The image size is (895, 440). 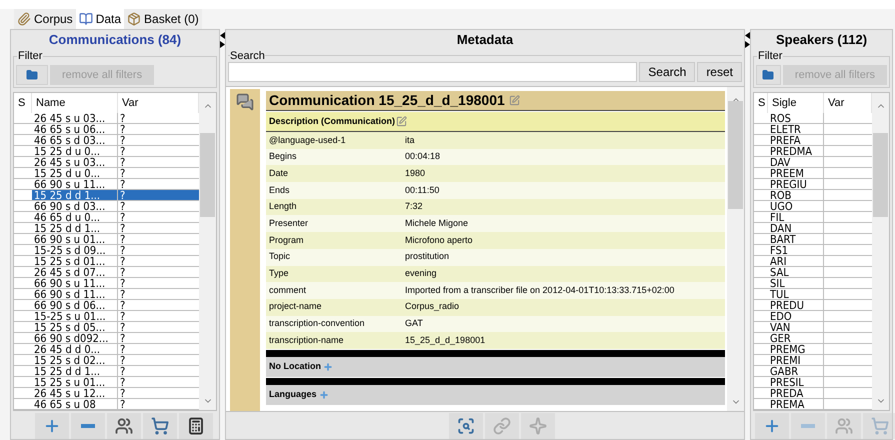 What do you see at coordinates (106, 283) in the screenshot?
I see `list-row: 66 90 s u 11... ?` at bounding box center [106, 283].